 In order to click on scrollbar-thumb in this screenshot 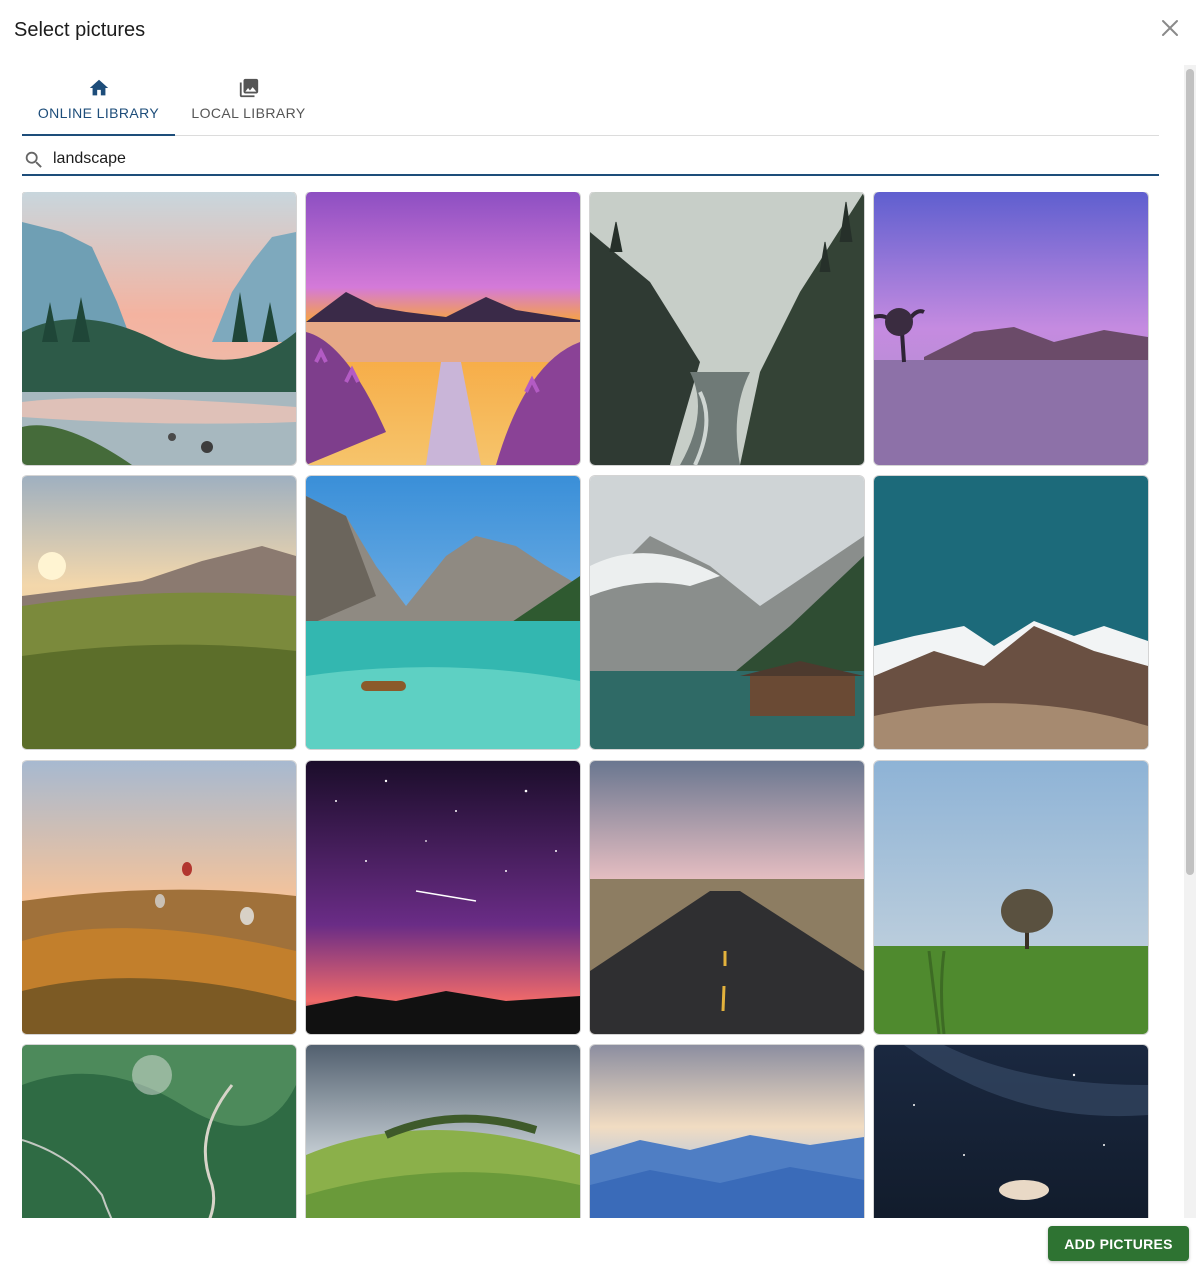, I will do `click(1190, 472)`.